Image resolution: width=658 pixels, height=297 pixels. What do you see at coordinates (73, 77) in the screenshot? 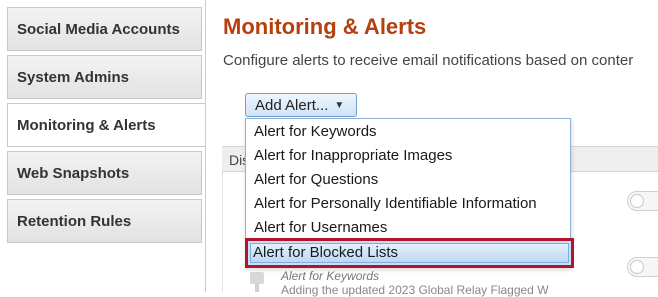
I see `sidebar-item-label: System Admins` at bounding box center [73, 77].